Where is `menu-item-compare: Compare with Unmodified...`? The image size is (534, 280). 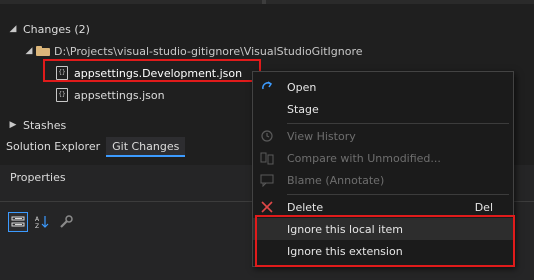 menu-item-compare: Compare with Unmodified... is located at coordinates (383, 158).